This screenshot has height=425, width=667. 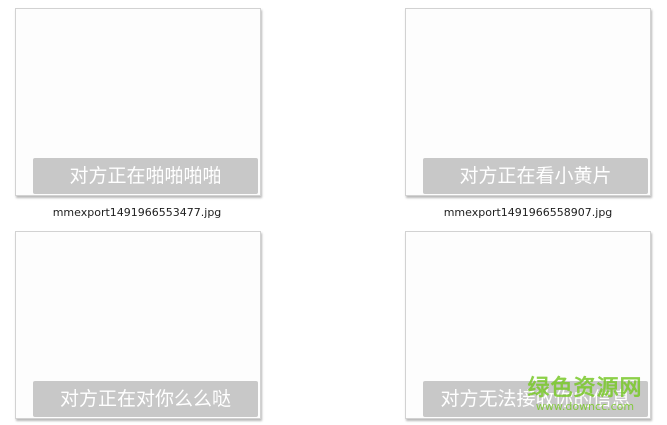 What do you see at coordinates (145, 176) in the screenshot?
I see `thumbnail-caption: 对方正在啪啪啪啪` at bounding box center [145, 176].